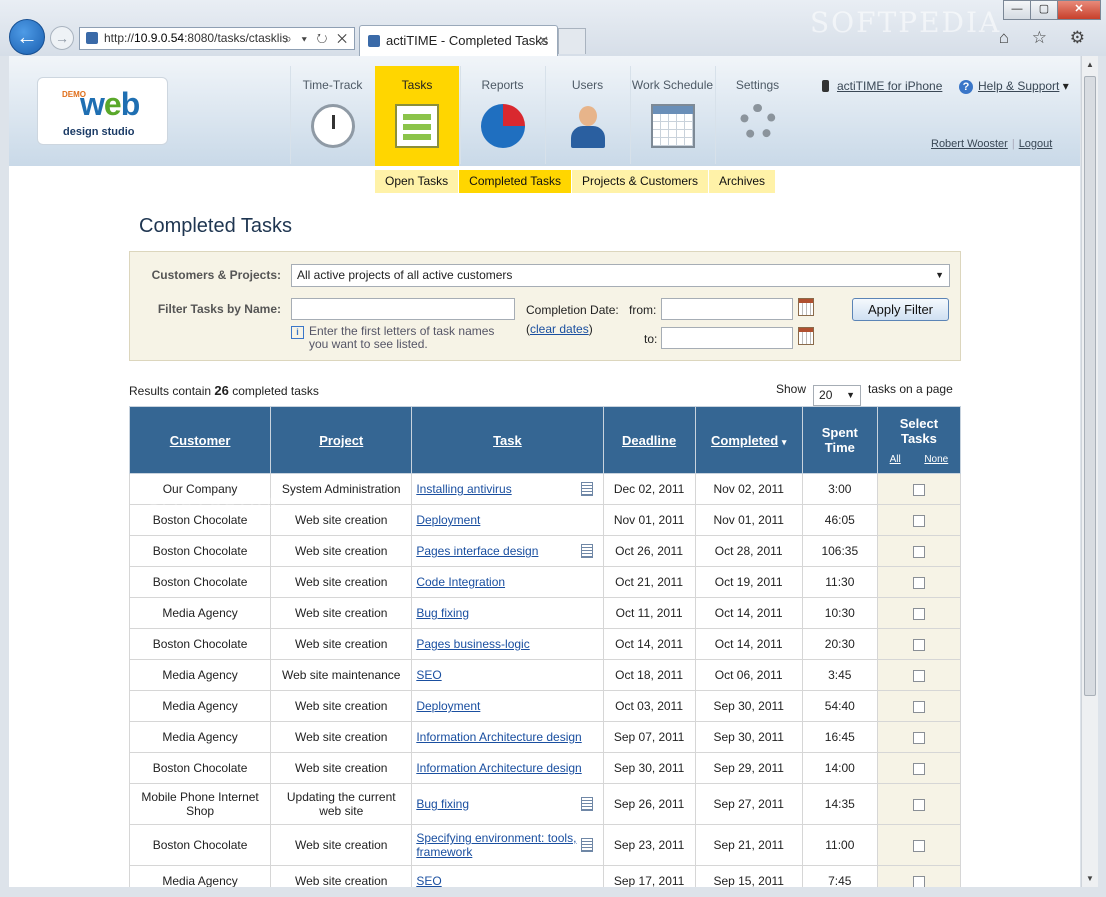 The height and width of the screenshot is (897, 1106). What do you see at coordinates (649, 768) in the screenshot?
I see `cell-deadline: Sep 30, 2011` at bounding box center [649, 768].